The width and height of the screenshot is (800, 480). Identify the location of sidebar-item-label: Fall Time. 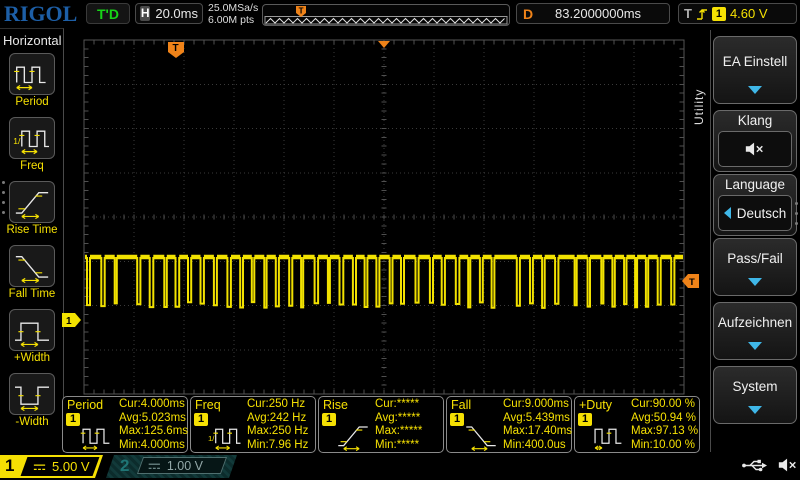
(32, 294).